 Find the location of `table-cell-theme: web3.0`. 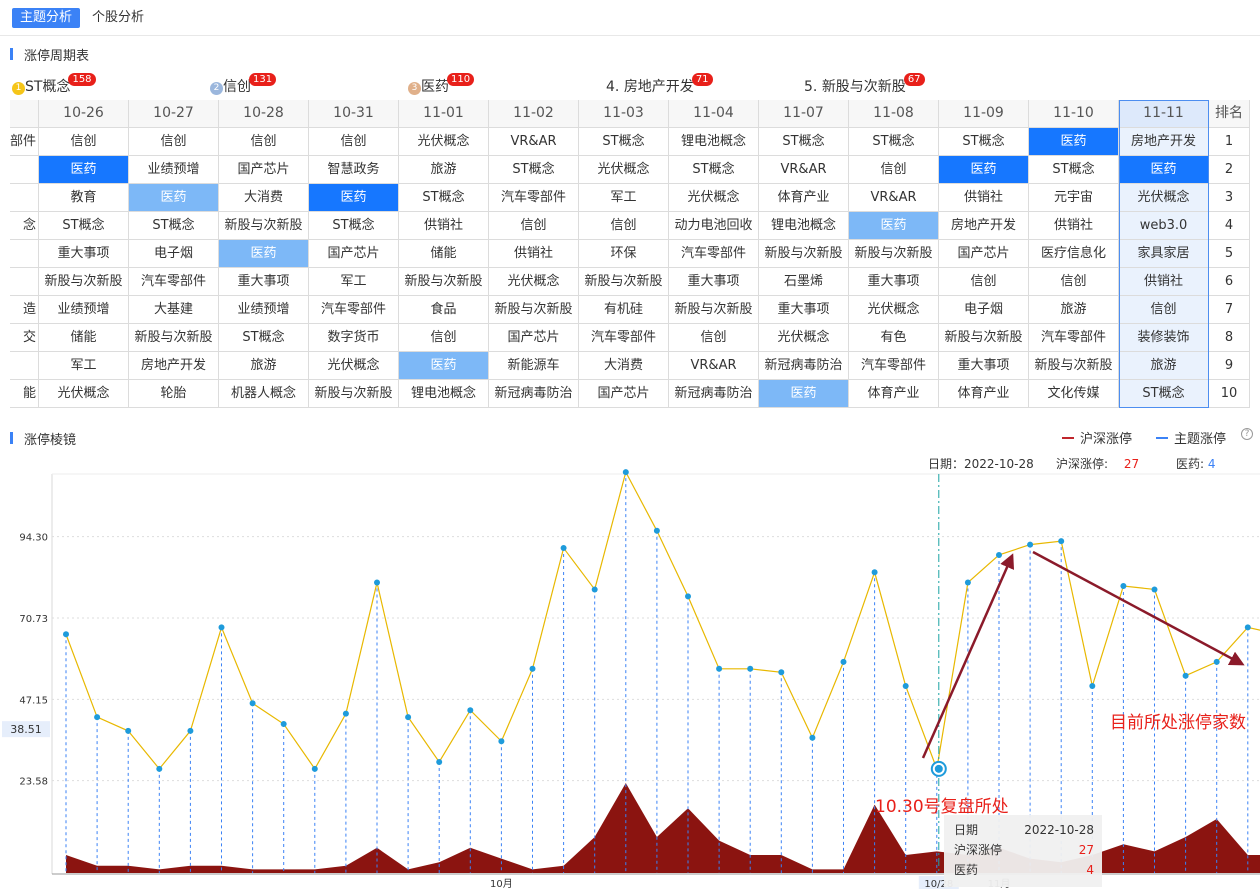

table-cell-theme: web3.0 is located at coordinates (1164, 226).